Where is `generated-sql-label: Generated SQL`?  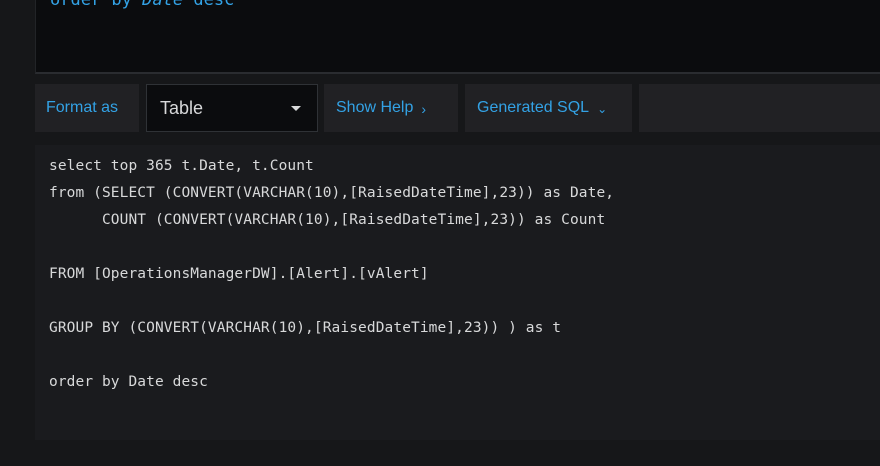 generated-sql-label: Generated SQL is located at coordinates (533, 107).